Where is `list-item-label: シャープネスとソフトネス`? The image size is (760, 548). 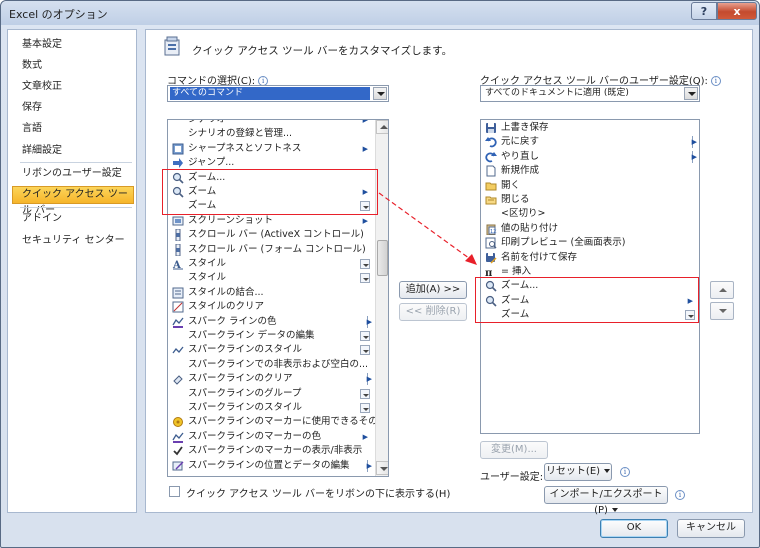 list-item-label: シャープネスとソフトネス is located at coordinates (245, 148).